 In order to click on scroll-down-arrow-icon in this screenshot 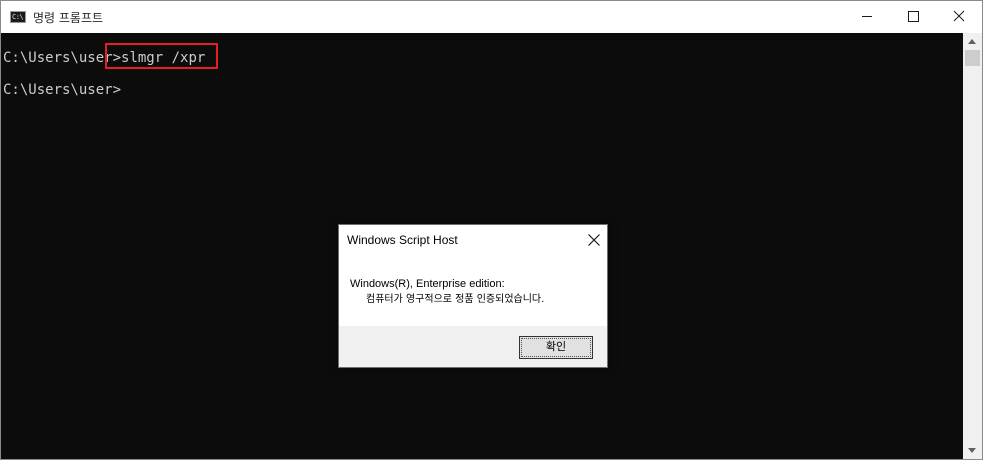, I will do `click(972, 450)`.